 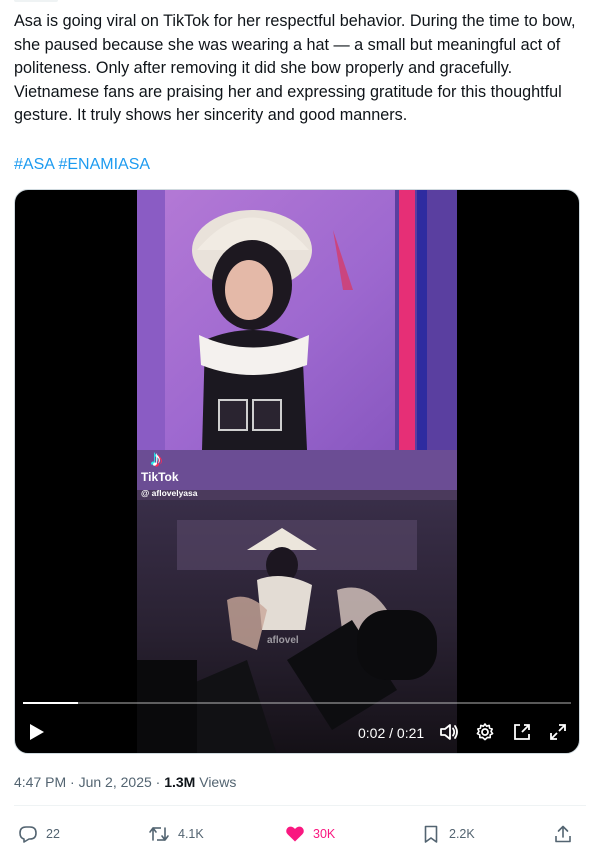 I want to click on heart-icon, so click(x=295, y=834).